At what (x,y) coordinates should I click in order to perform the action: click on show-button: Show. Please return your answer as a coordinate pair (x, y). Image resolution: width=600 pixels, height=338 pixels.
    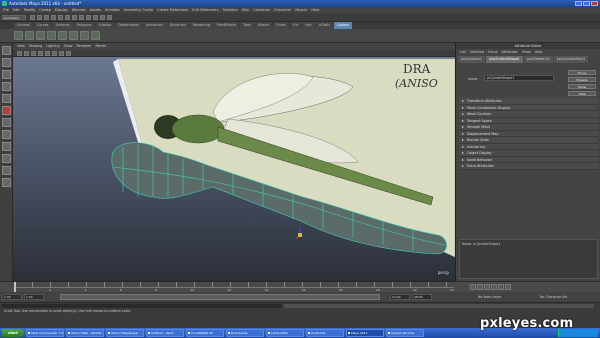
    Looking at the image, I should click on (582, 86).